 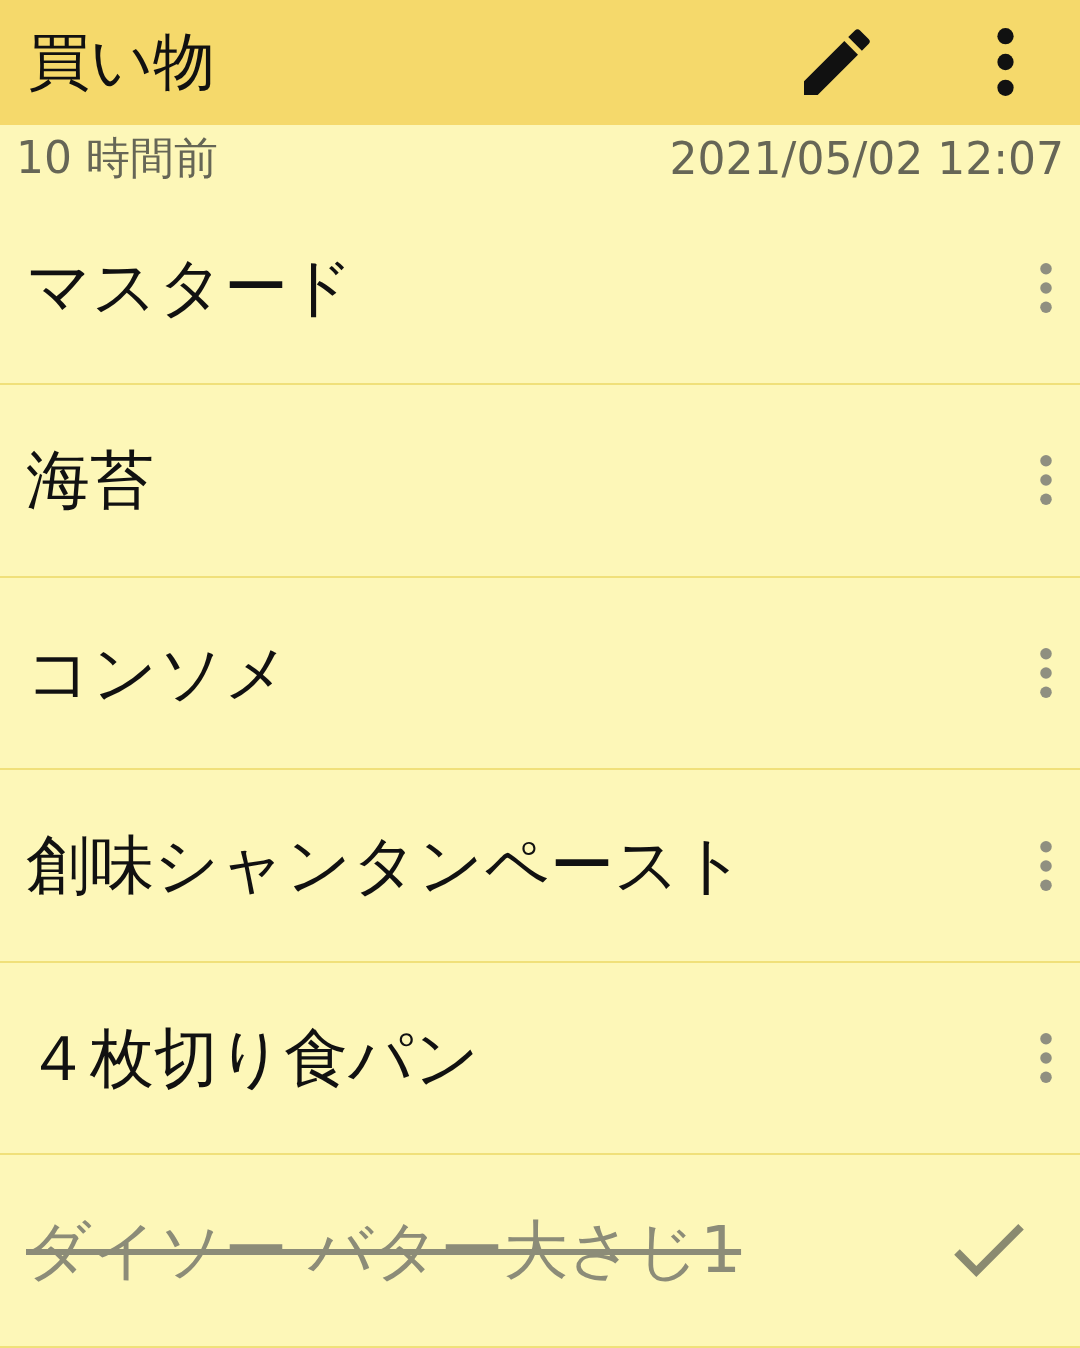 I want to click on list-item: 海苔, so click(x=540, y=481).